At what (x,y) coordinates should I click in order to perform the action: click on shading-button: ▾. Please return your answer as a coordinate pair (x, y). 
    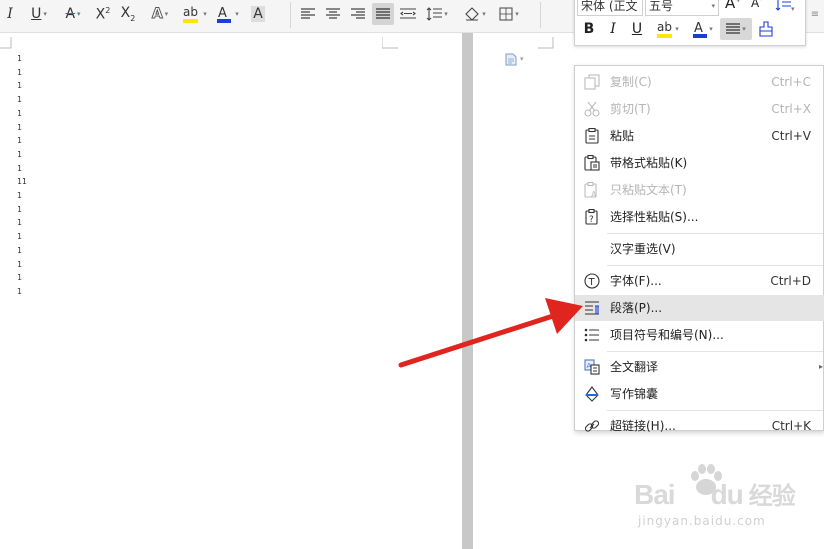
    Looking at the image, I should click on (475, 14).